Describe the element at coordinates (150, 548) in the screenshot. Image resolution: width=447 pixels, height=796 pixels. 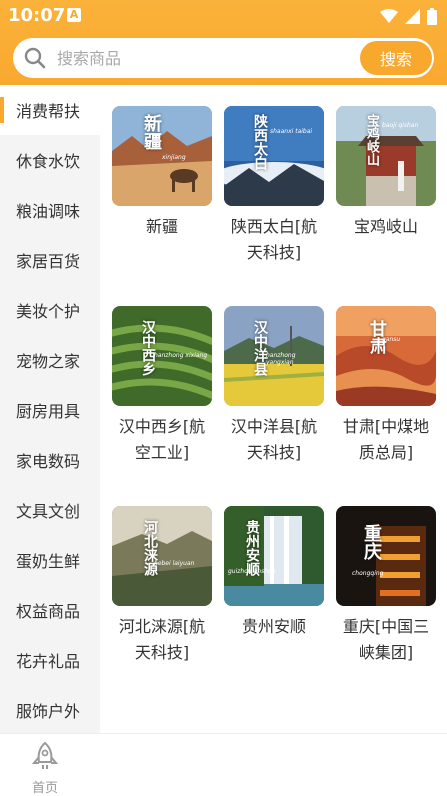
I see `product-image-title: 河北涞源` at that location.